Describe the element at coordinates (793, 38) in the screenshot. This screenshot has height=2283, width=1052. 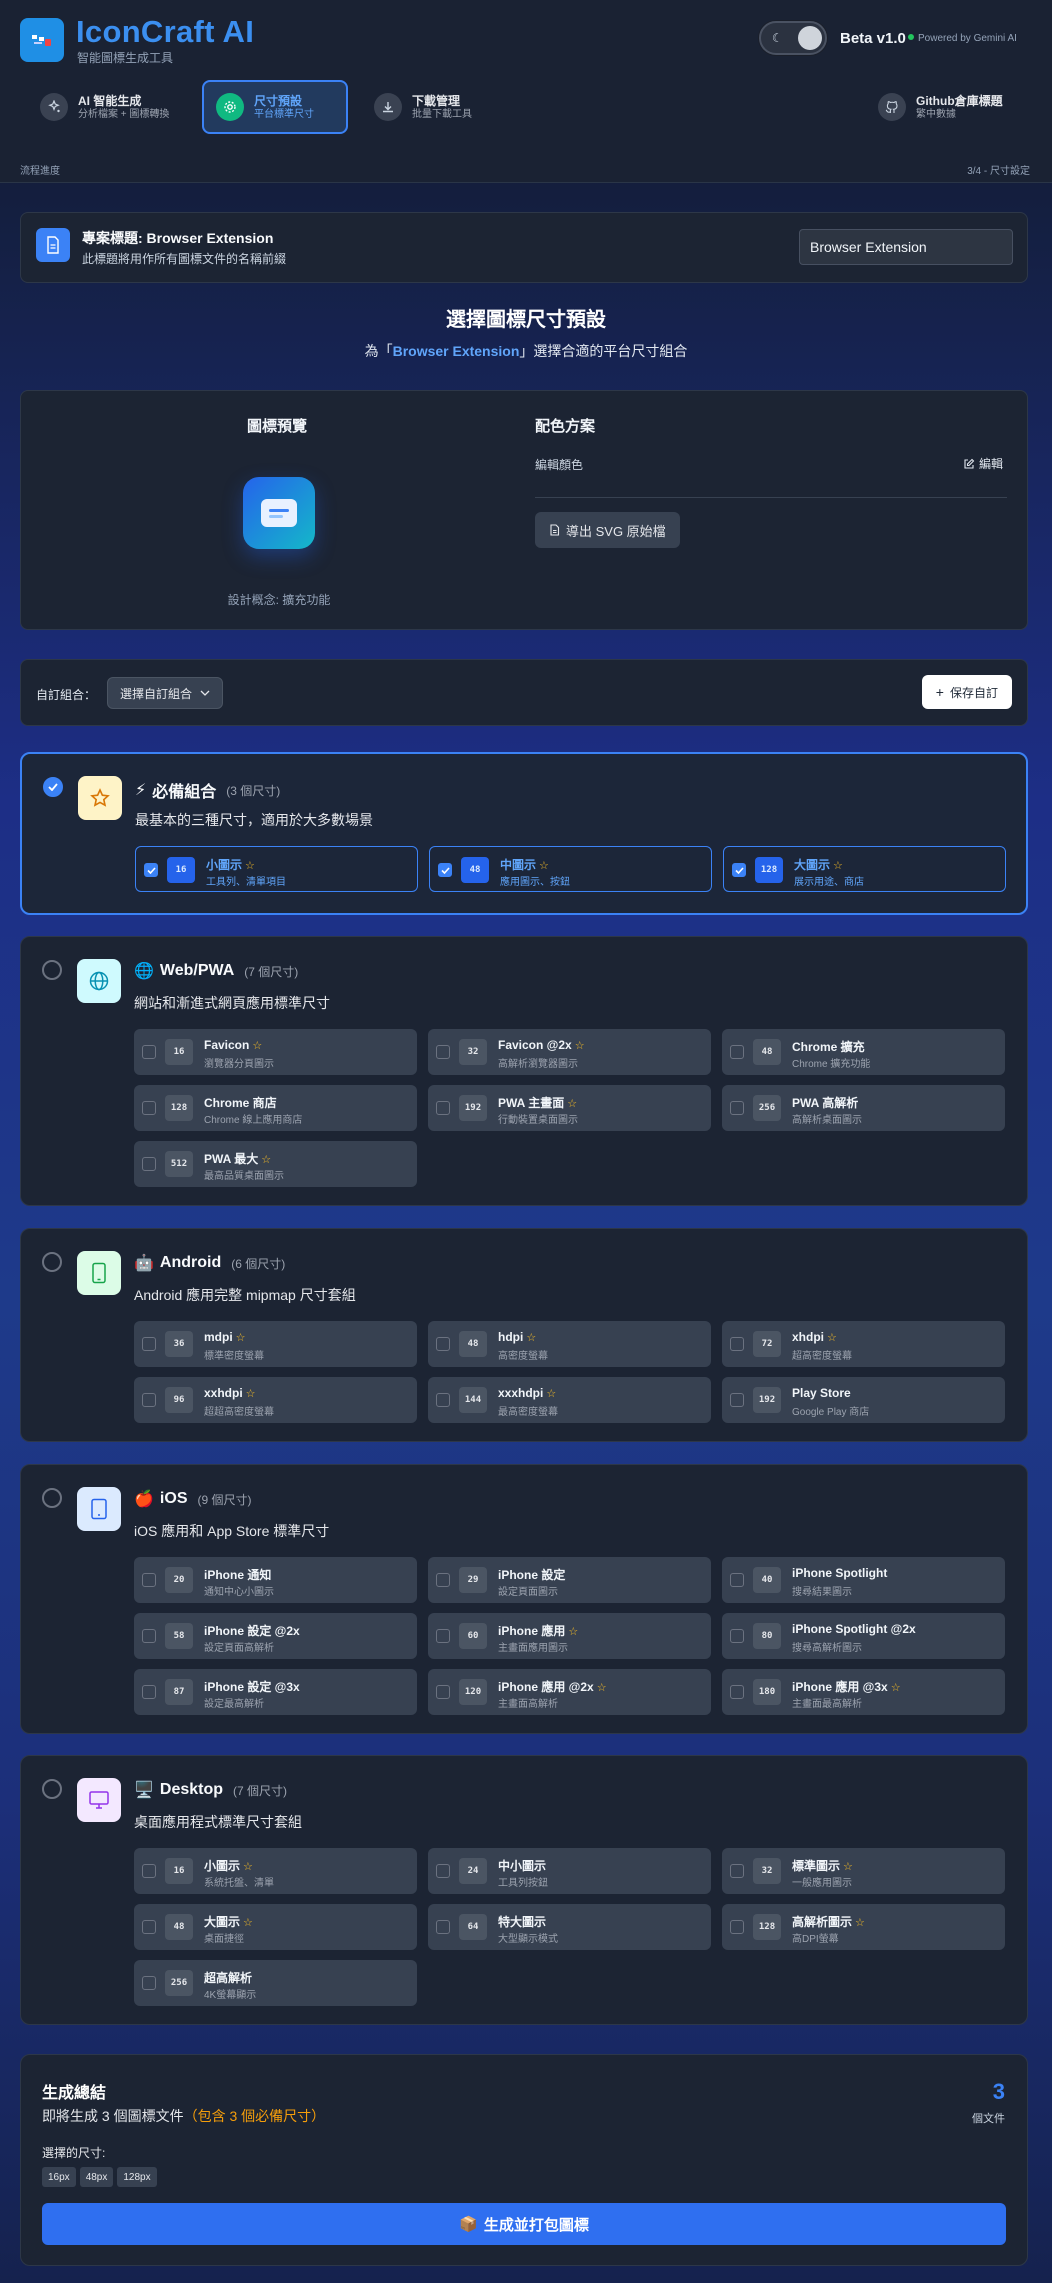
I see `theme-toggle: ☾` at that location.